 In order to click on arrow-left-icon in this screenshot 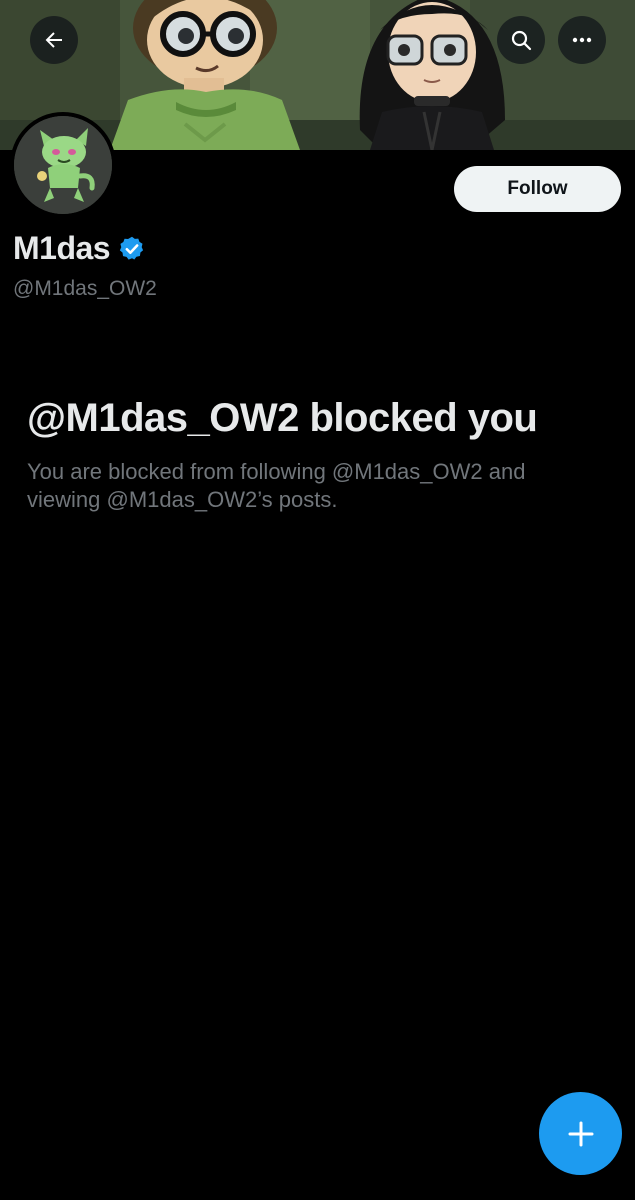, I will do `click(53, 40)`.